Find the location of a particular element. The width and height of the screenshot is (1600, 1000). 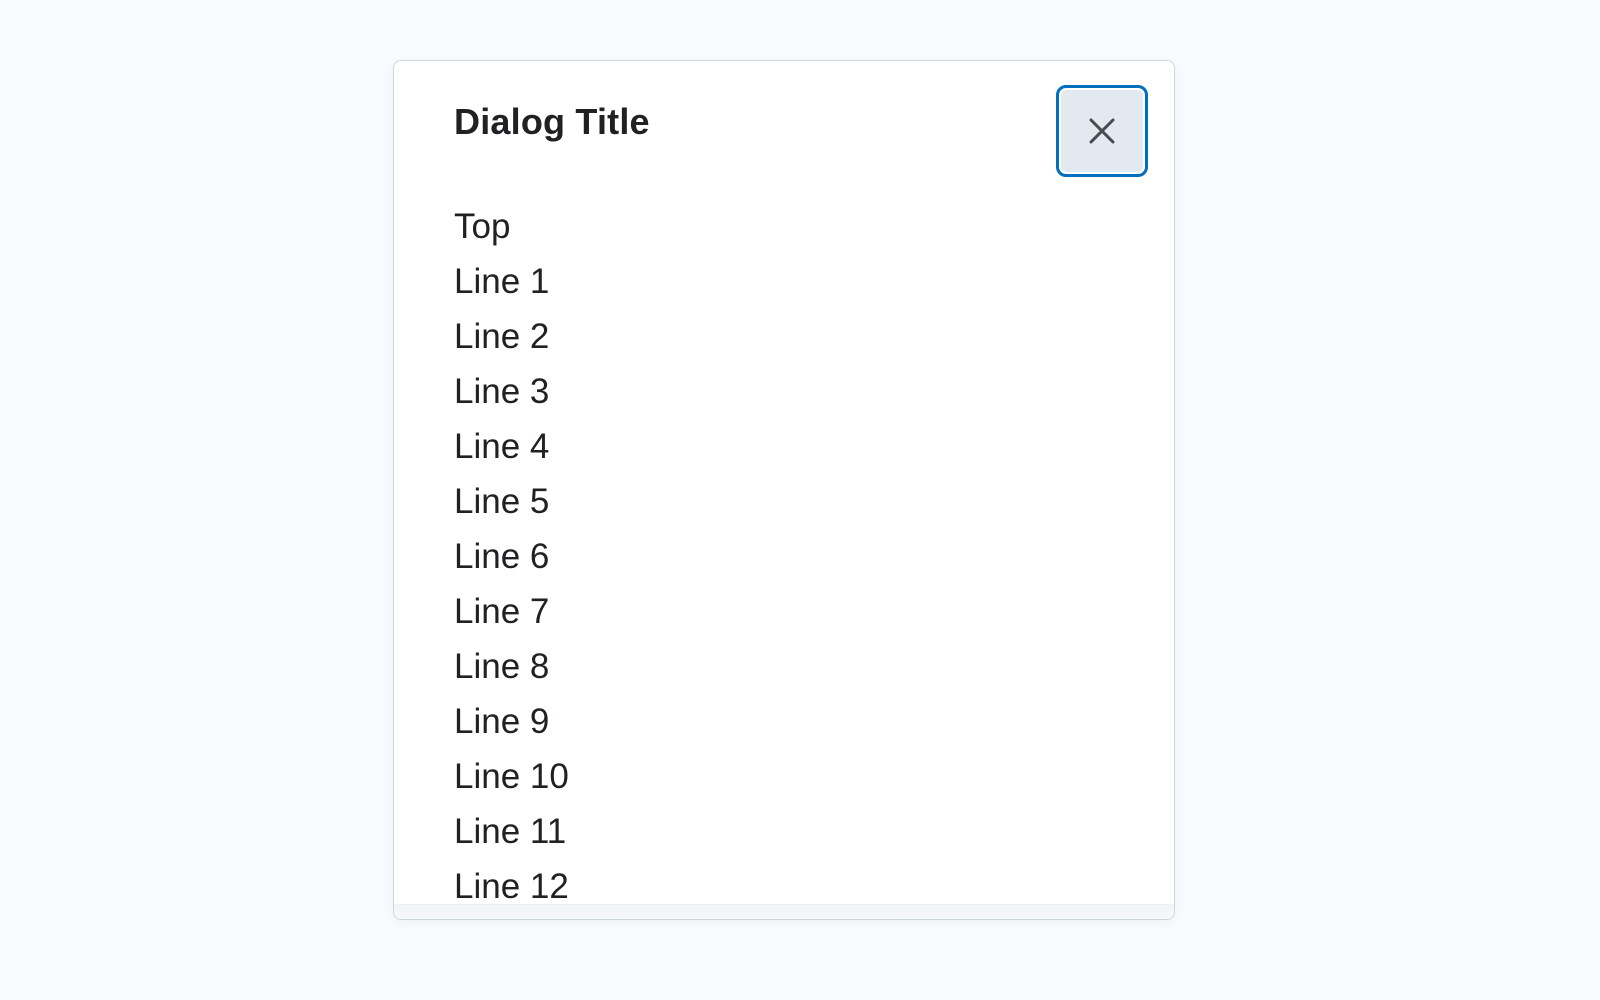

dialog-footer is located at coordinates (784, 911).